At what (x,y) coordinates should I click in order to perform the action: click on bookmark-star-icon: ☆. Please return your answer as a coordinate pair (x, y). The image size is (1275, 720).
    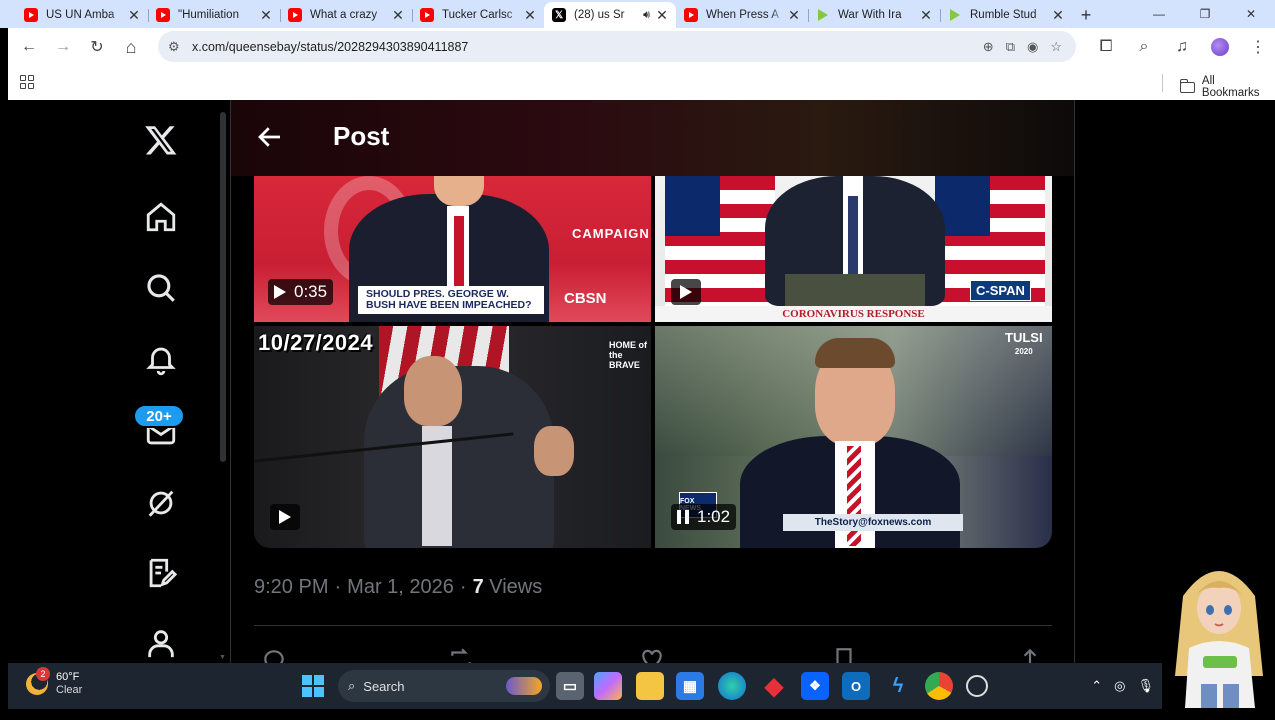
    Looking at the image, I should click on (1056, 47).